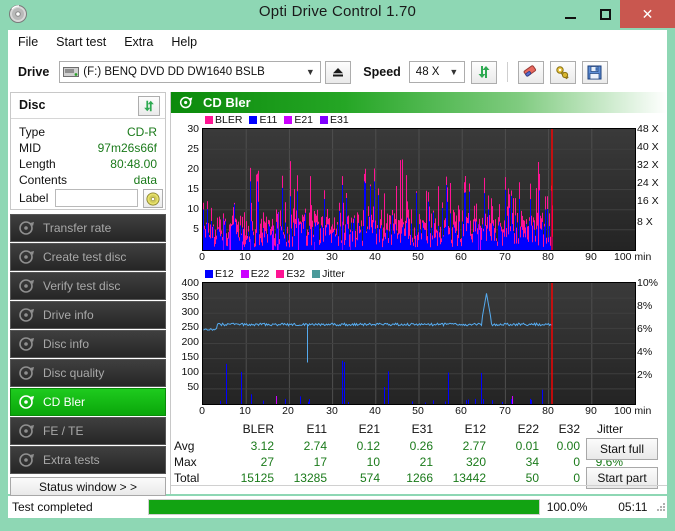  I want to click on bler-xtick: 70, so click(505, 257).